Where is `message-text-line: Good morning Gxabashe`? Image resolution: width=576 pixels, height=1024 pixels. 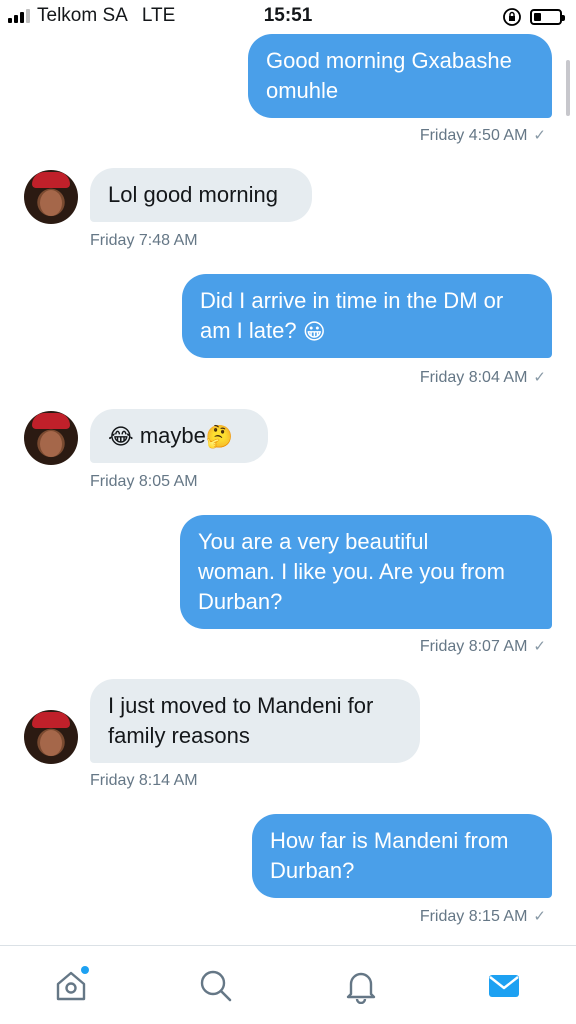 message-text-line: Good morning Gxabashe is located at coordinates (400, 61).